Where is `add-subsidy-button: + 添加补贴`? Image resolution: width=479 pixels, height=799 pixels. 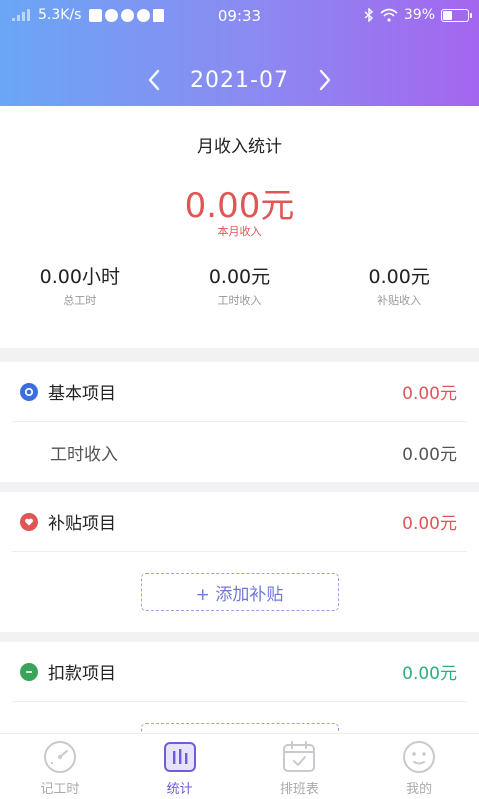
add-subsidy-button: + 添加补贴 is located at coordinates (239, 592).